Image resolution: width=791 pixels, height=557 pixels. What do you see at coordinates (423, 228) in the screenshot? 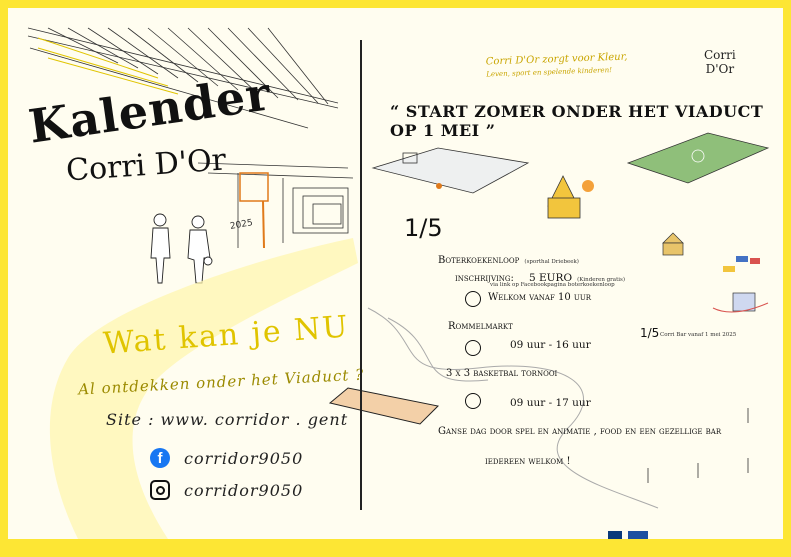
I see `event-date: 1/5` at bounding box center [423, 228].